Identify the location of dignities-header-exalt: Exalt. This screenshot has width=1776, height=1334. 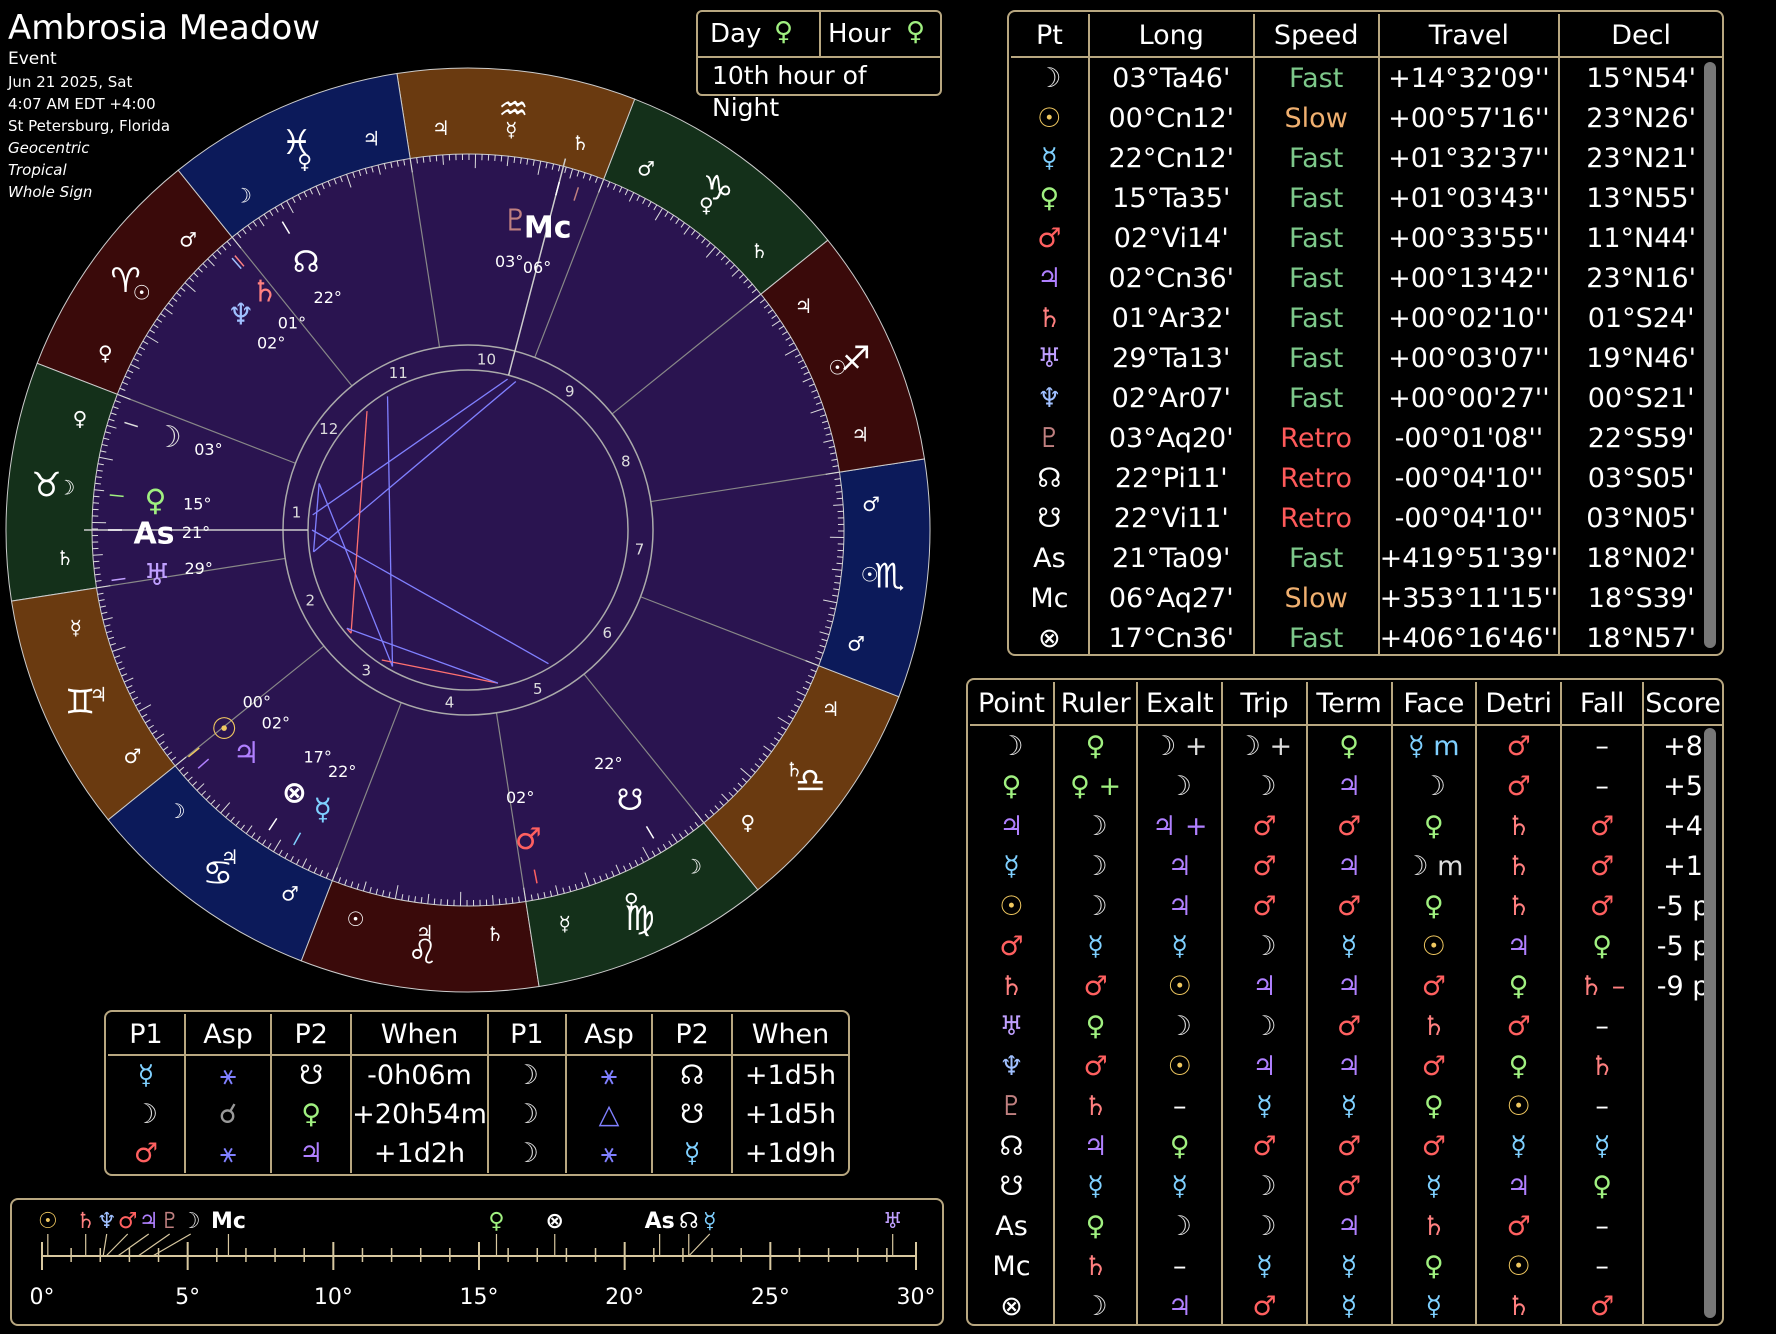
(1179, 704).